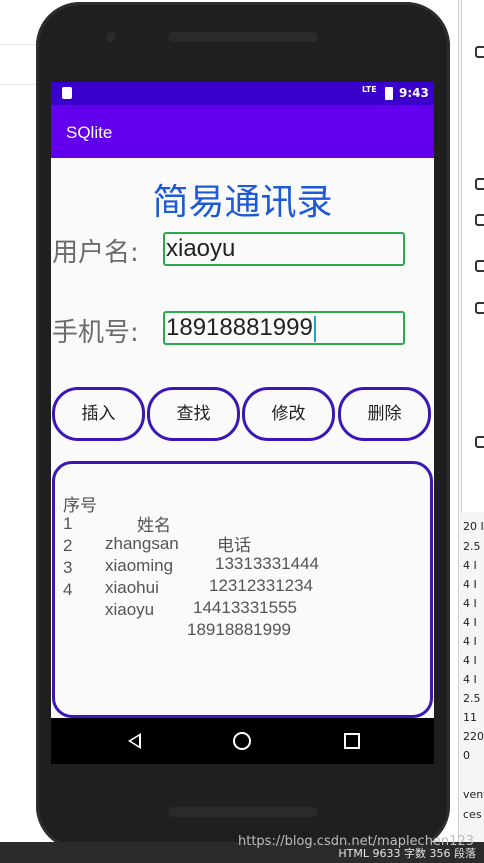 This screenshot has width=484, height=863. Describe the element at coordinates (414, 93) in the screenshot. I see `status-time: 9:43` at that location.